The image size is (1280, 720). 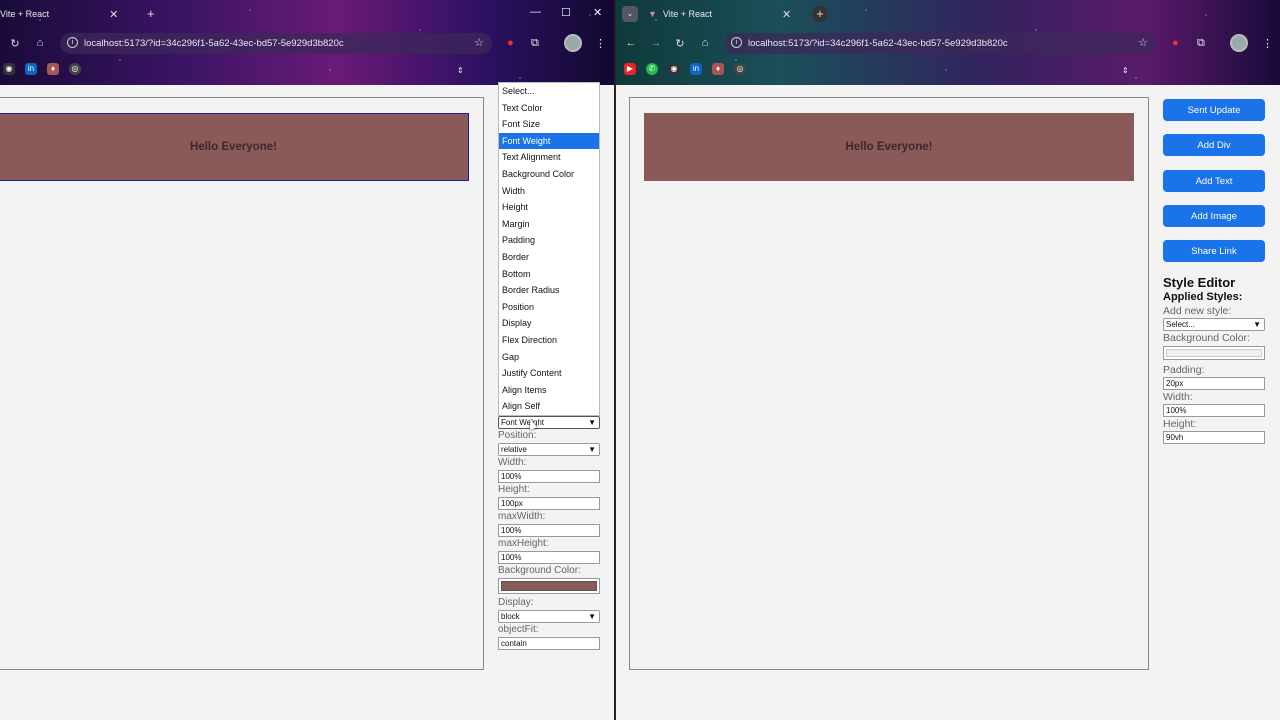 I want to click on dropdown-option: Text Alignment, so click(x=549, y=157).